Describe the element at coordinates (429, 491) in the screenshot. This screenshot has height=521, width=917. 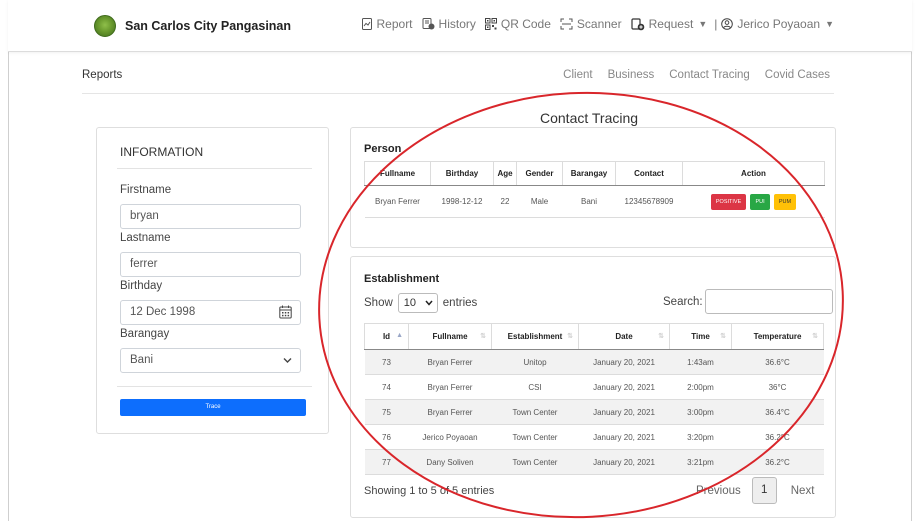
I see `table-info: Showing 1 to 5 of 5 entries` at that location.